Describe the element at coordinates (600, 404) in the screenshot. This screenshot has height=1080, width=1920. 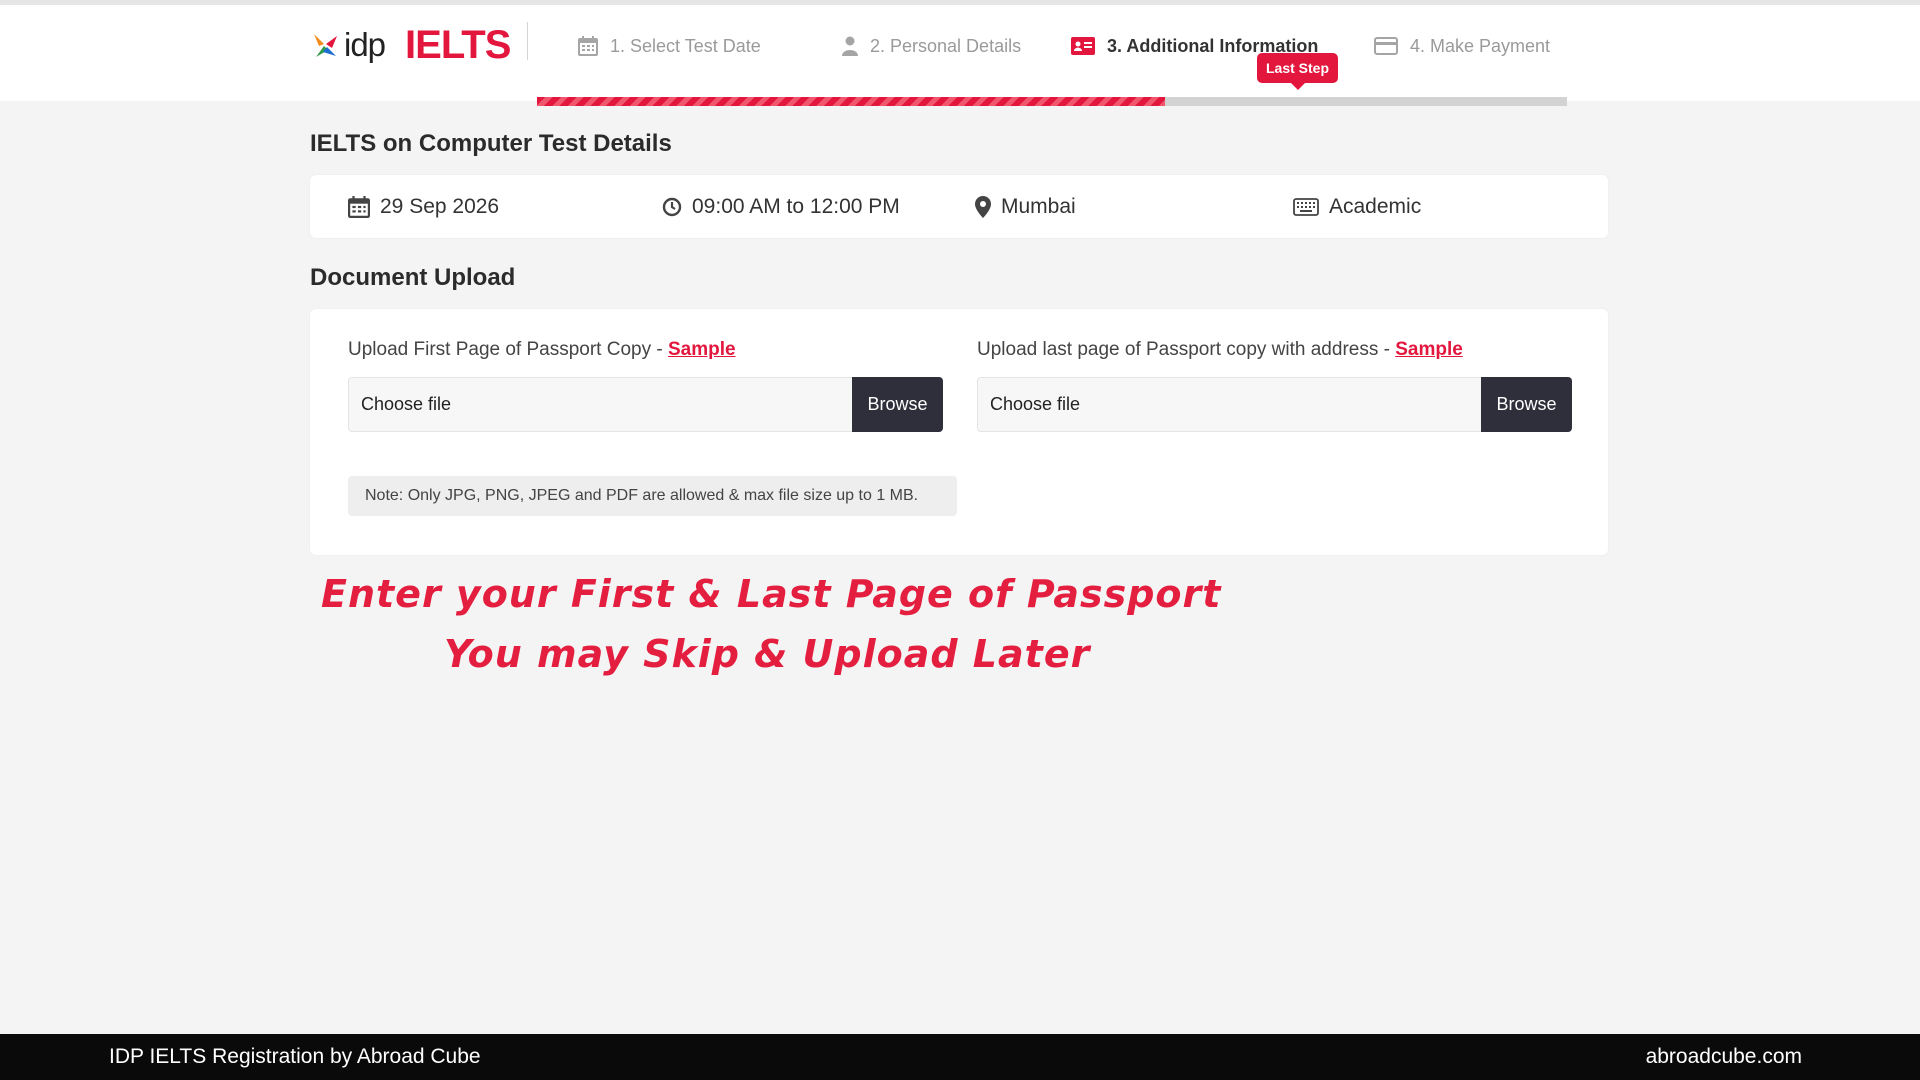
I see `first-page-file-input: Choose file` at that location.